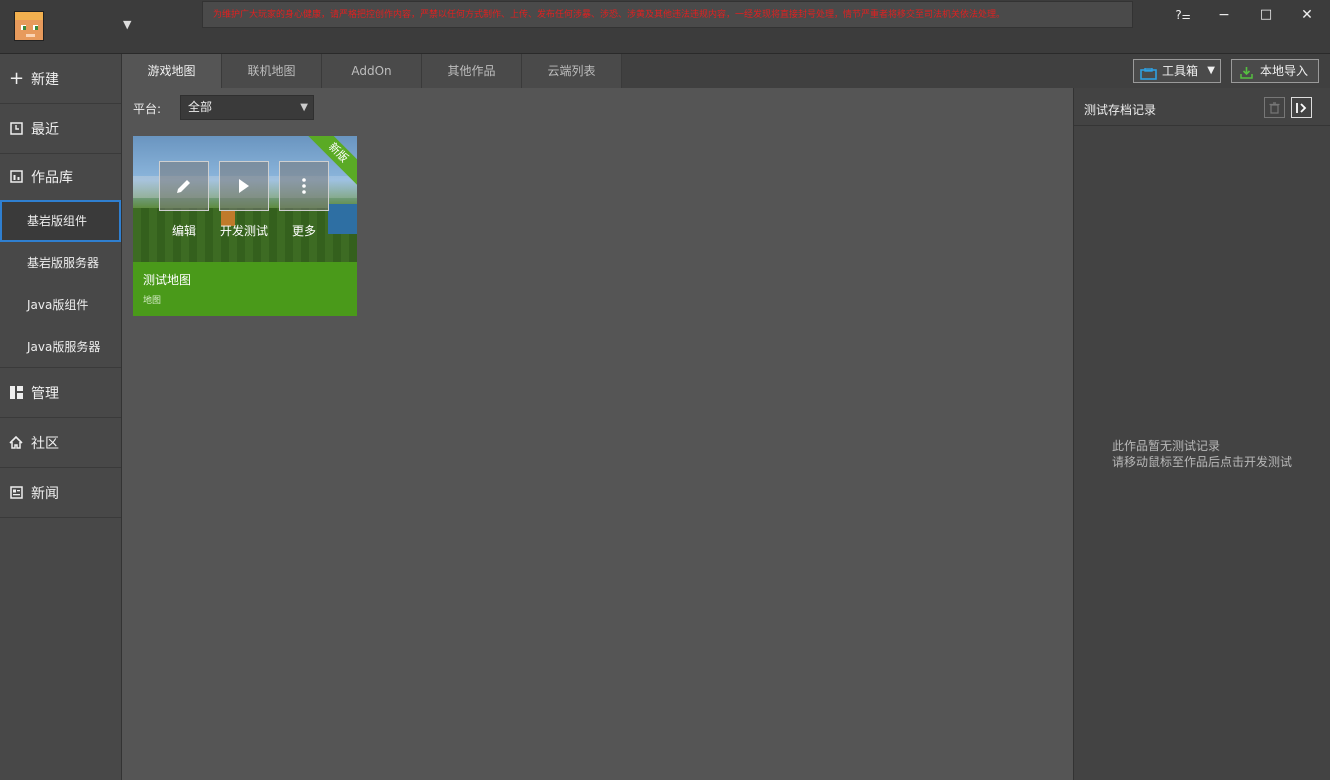 Image resolution: width=1330 pixels, height=780 pixels. I want to click on more-label: 更多, so click(303, 231).